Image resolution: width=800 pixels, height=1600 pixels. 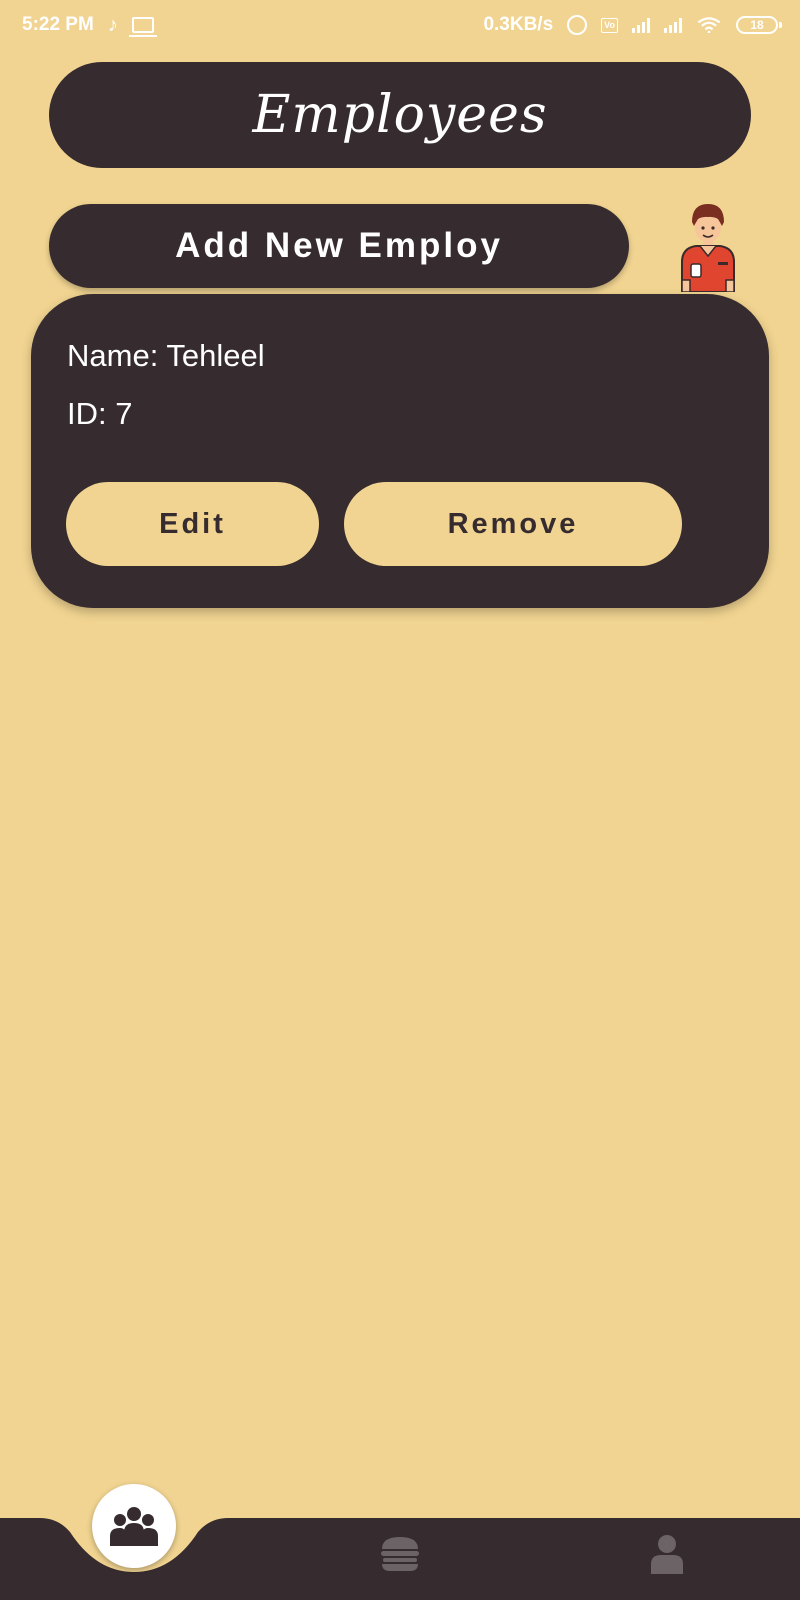 I want to click on wifi-icon, so click(x=709, y=25).